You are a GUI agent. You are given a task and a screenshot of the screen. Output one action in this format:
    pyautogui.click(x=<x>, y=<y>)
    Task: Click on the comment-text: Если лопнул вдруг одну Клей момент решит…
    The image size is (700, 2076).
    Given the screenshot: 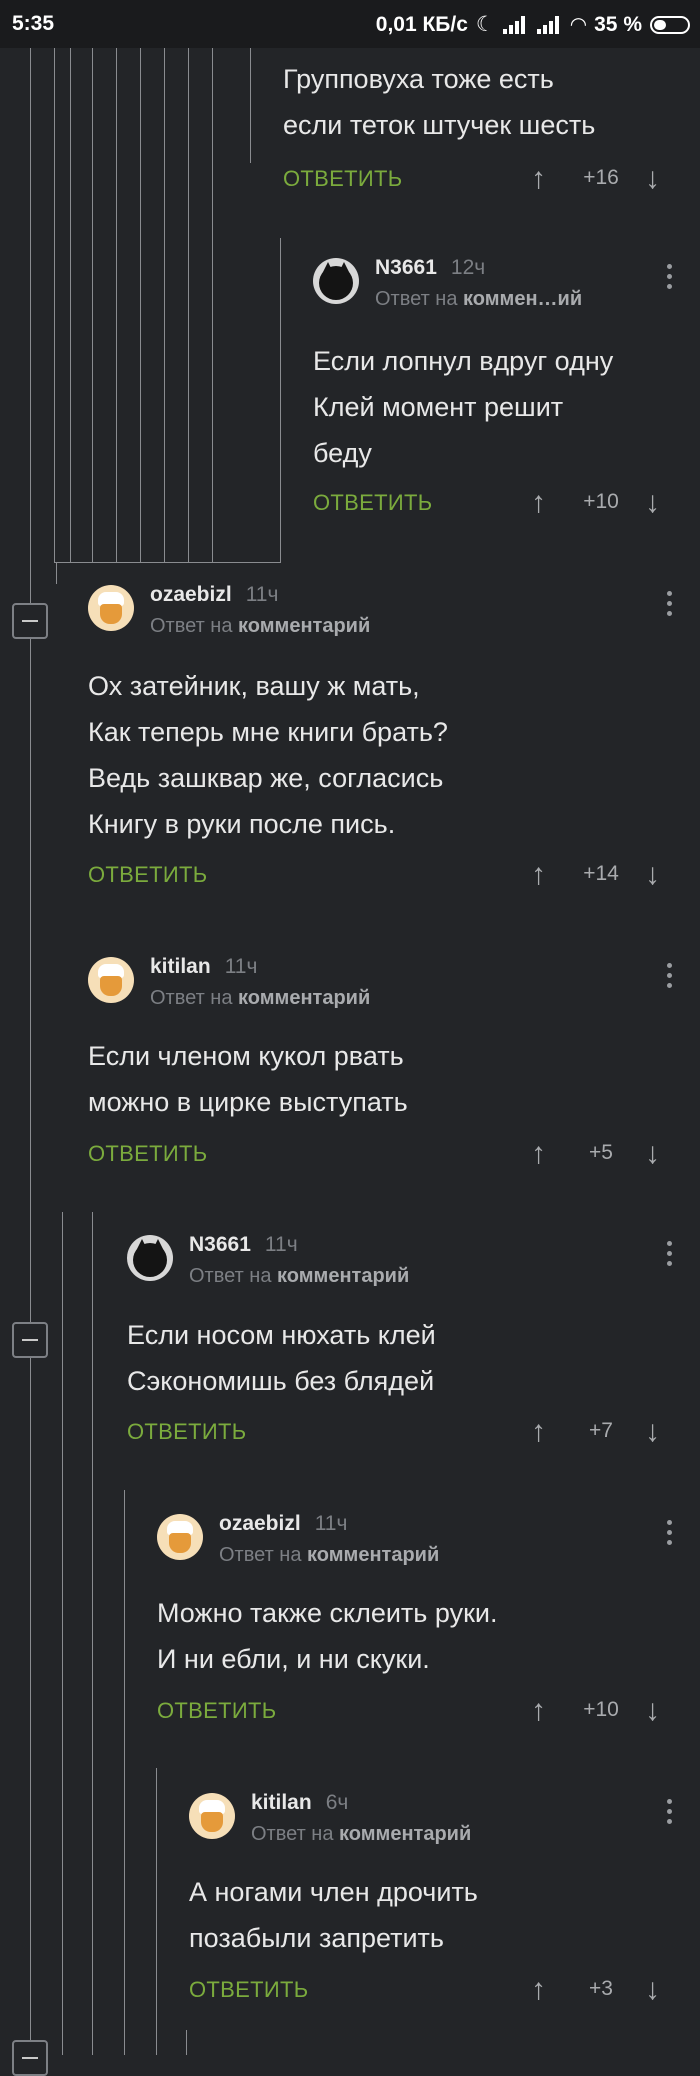 What is the action you would take?
    pyautogui.click(x=463, y=407)
    